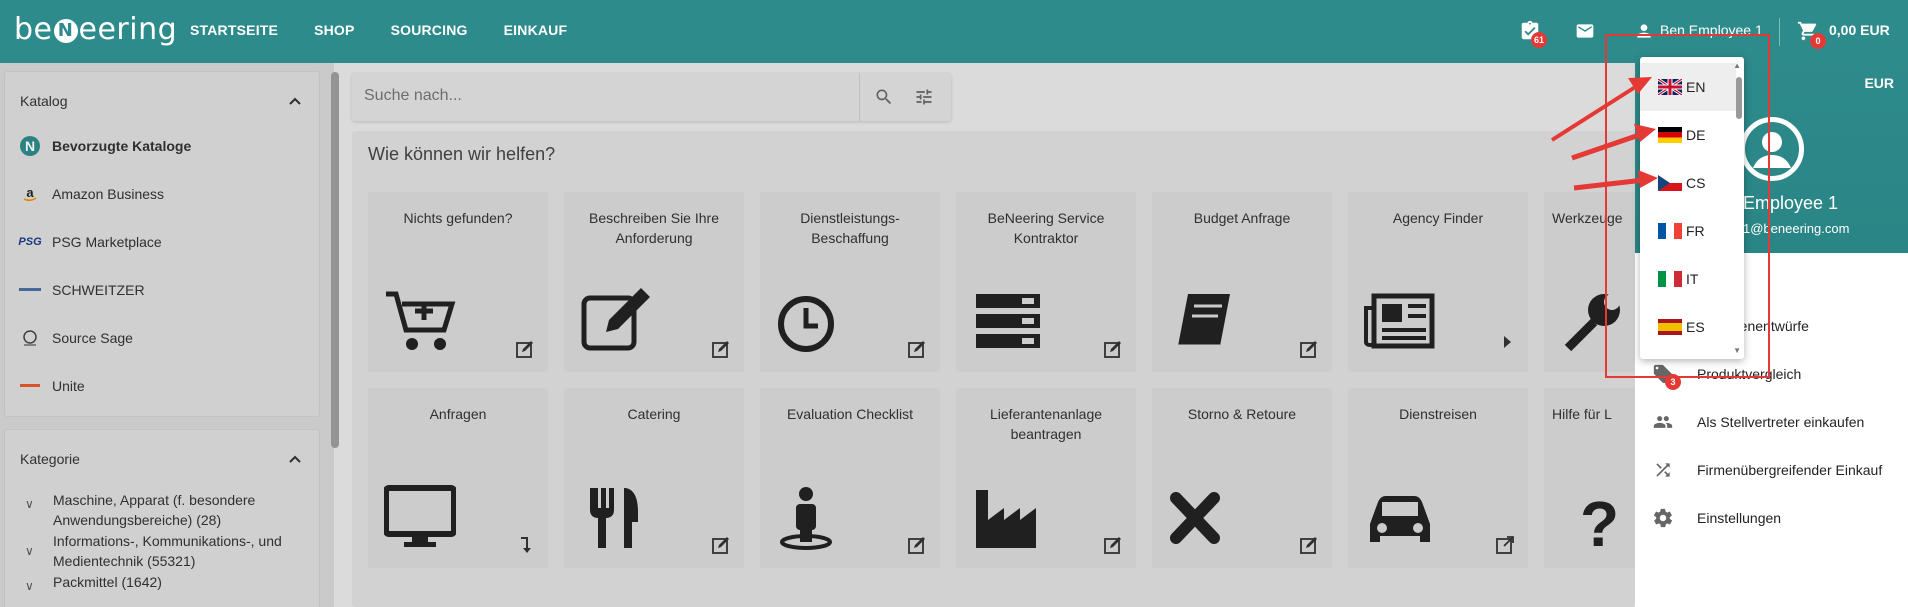  What do you see at coordinates (536, 30) in the screenshot?
I see `nav-einkauf: EINKAUF` at bounding box center [536, 30].